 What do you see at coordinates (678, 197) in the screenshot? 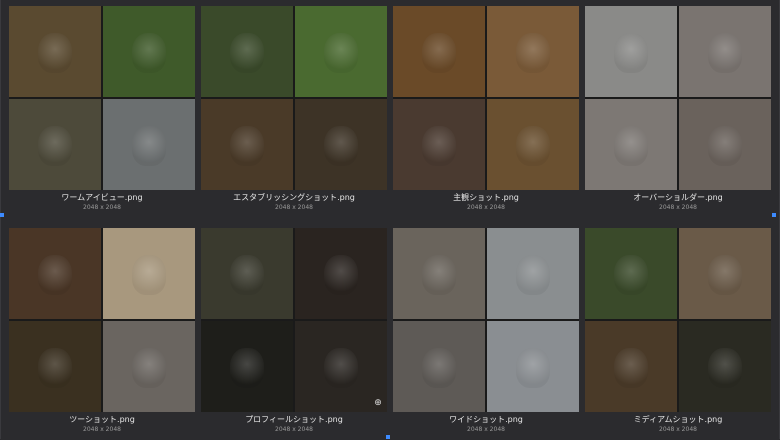
I see `file-name: オーバーショルダー.png` at bounding box center [678, 197].